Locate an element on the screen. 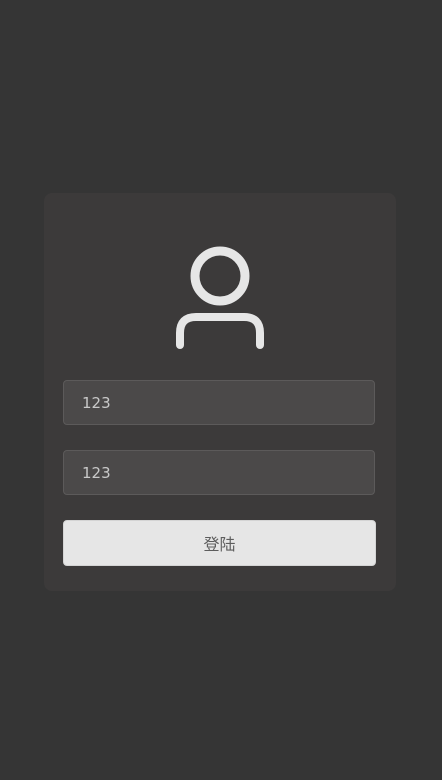 This screenshot has width=442, height=780. user-avatar-icon is located at coordinates (220, 297).